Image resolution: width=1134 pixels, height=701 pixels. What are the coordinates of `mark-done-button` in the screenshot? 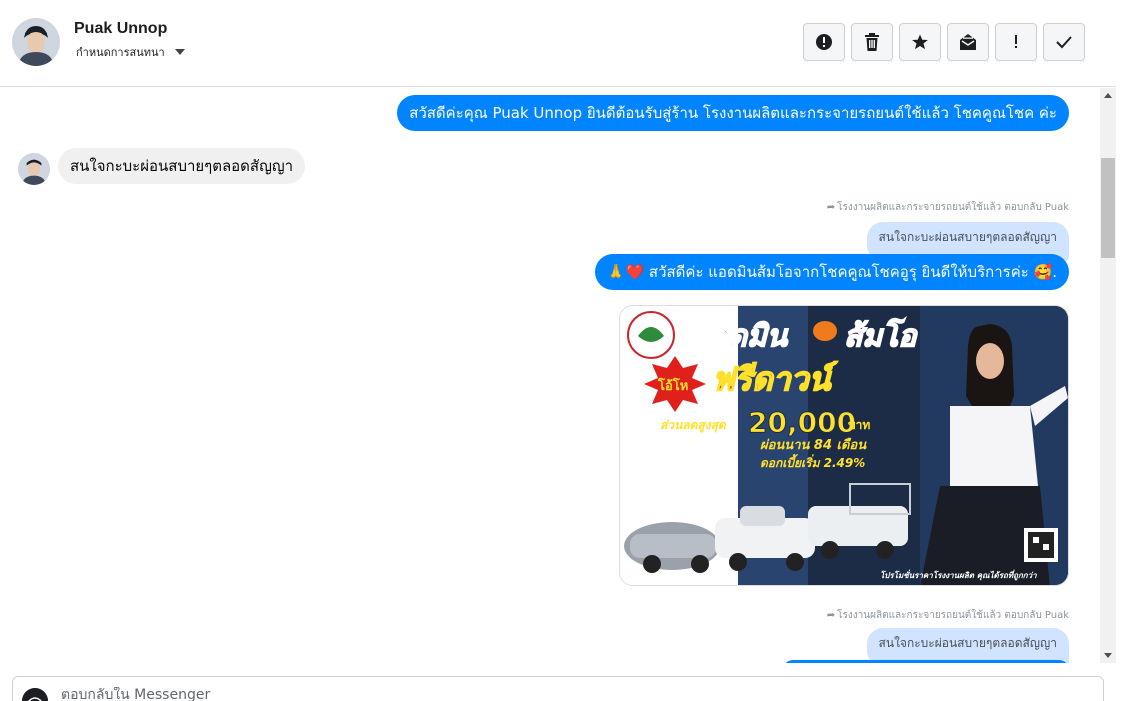 It's located at (1064, 42).